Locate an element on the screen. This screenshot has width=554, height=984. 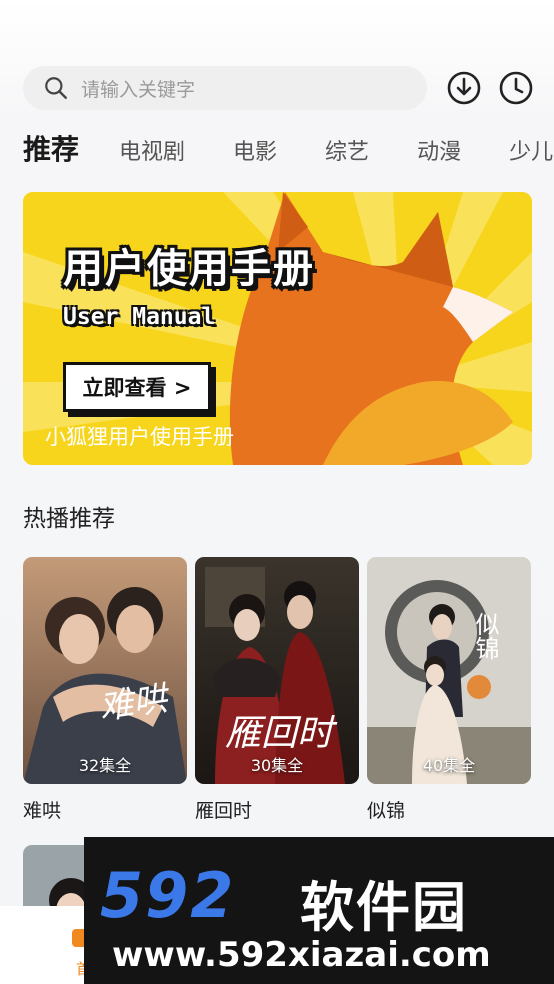
tab-anime: 动漫 is located at coordinates (439, 150).